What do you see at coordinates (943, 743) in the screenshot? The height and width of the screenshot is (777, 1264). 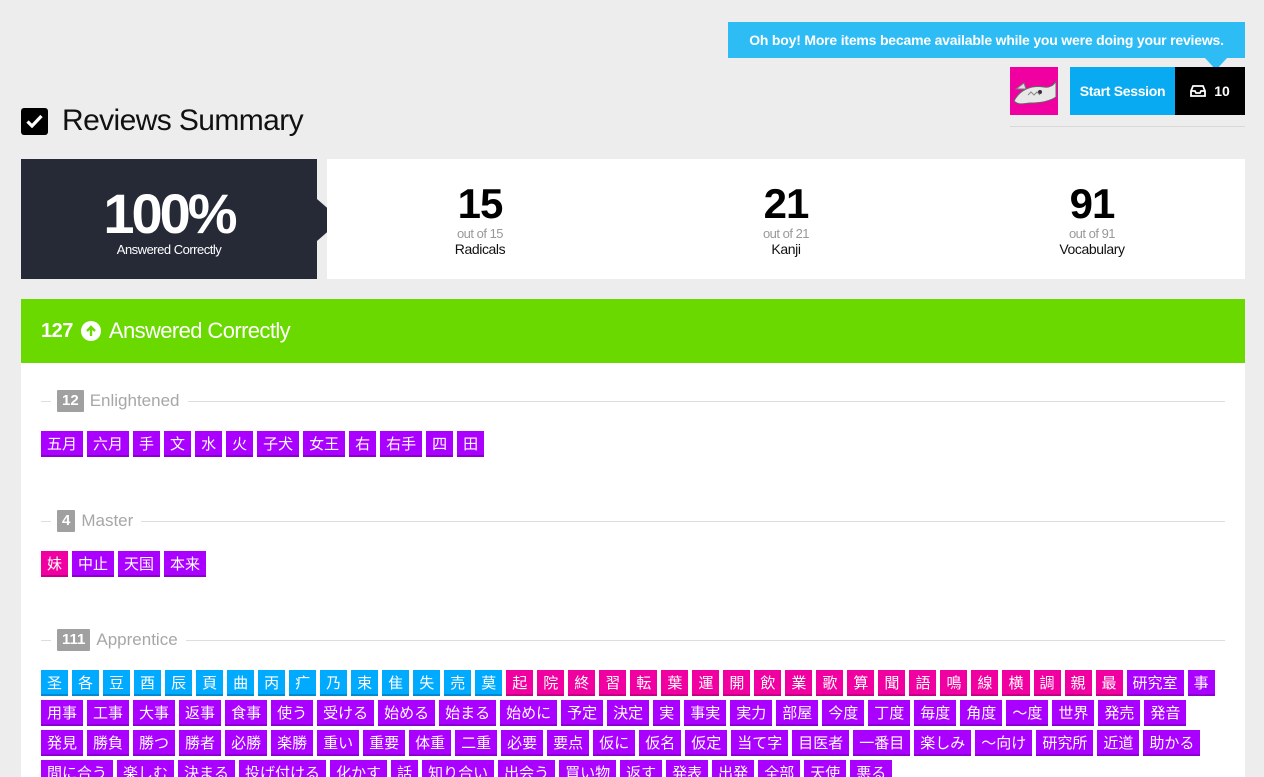 I see `vocabulary-item: 楽しみ` at bounding box center [943, 743].